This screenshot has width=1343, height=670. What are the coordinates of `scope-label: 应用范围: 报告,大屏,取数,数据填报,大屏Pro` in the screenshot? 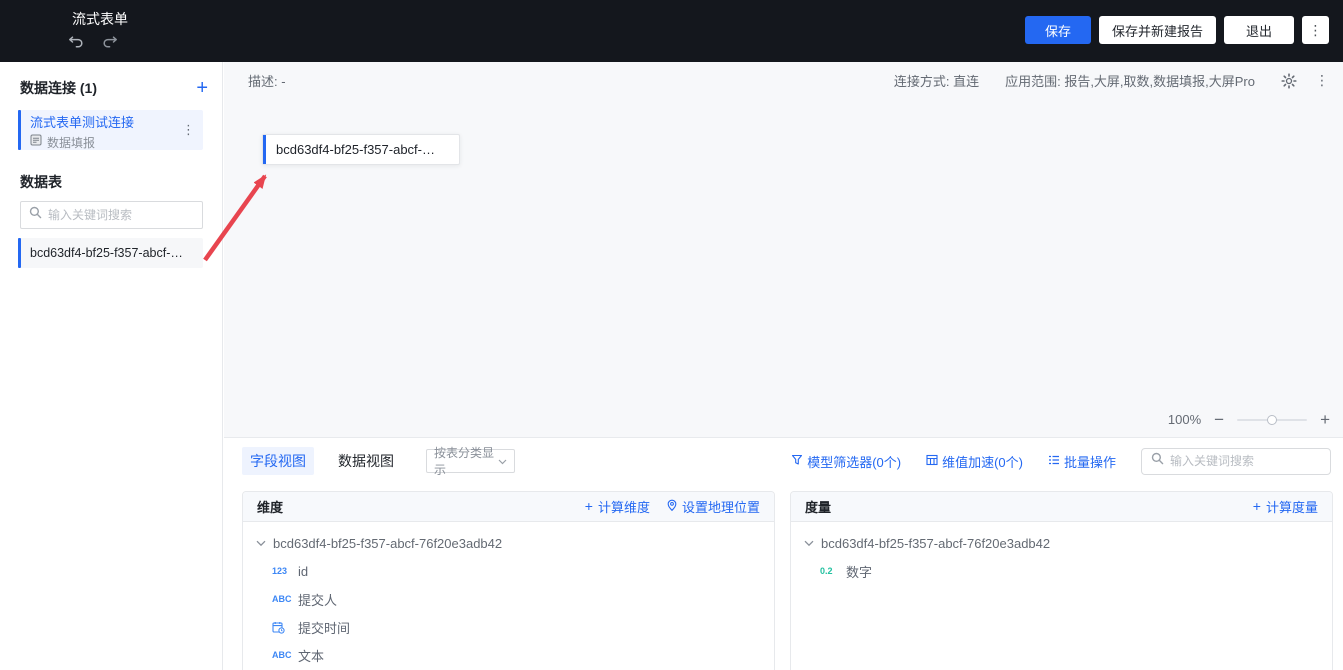 It's located at (1130, 81).